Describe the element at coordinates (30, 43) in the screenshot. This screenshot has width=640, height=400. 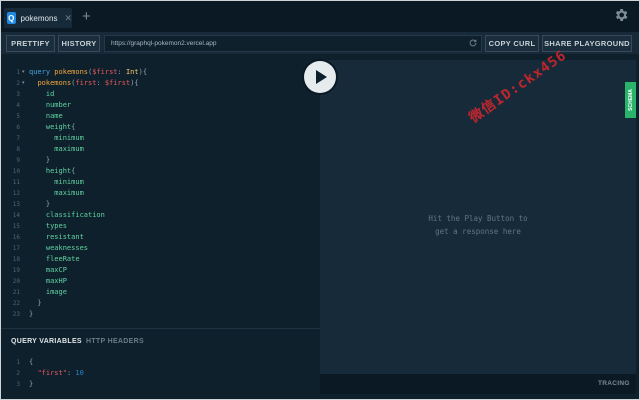
I see `prettify-button: PRETTIFY` at that location.